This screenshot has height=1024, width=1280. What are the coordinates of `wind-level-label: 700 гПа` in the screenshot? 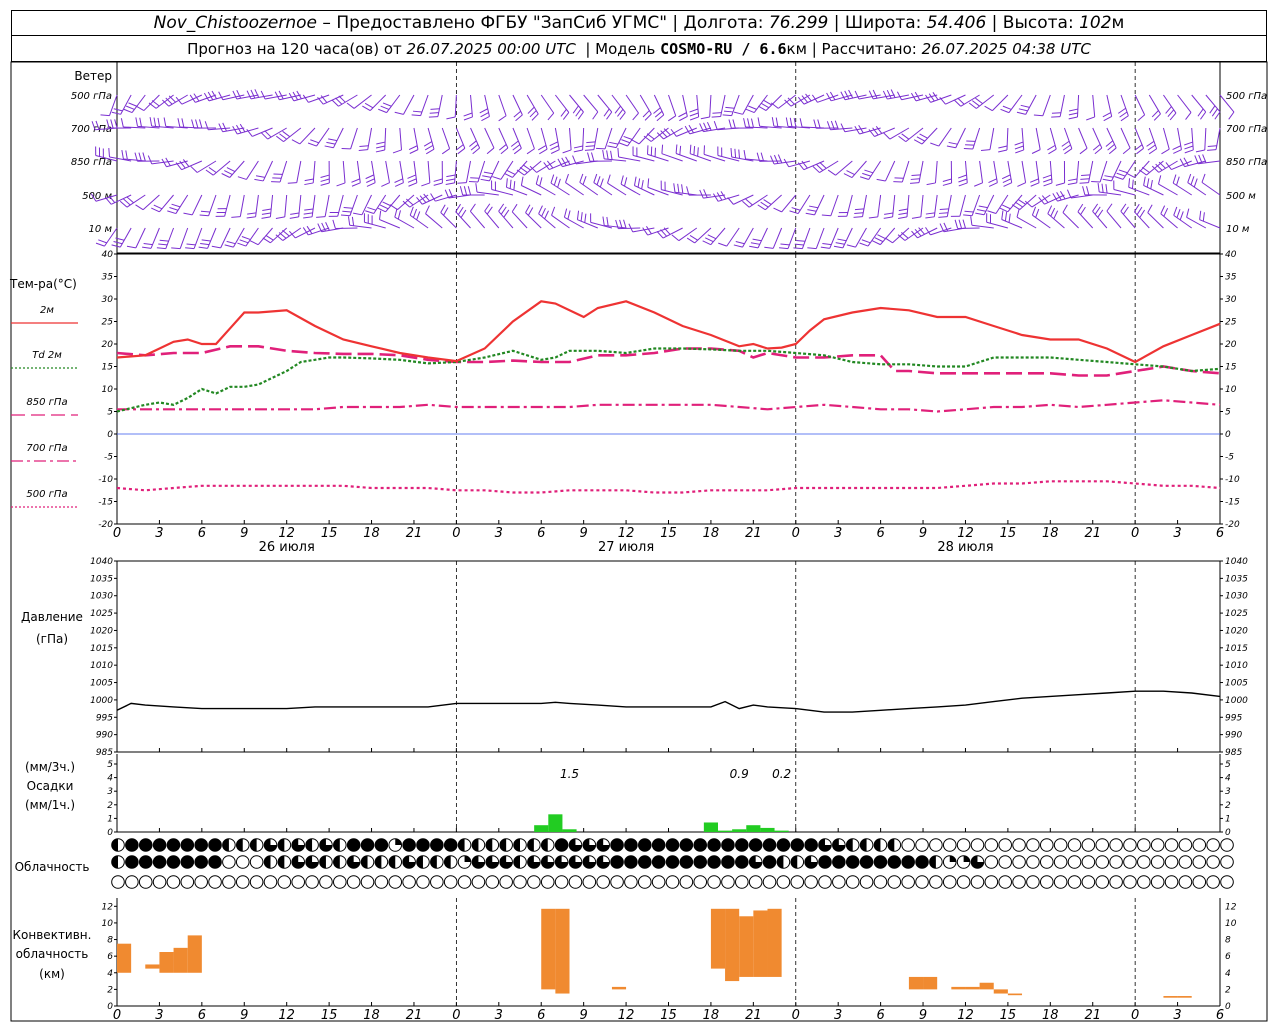 It's located at (91, 129).